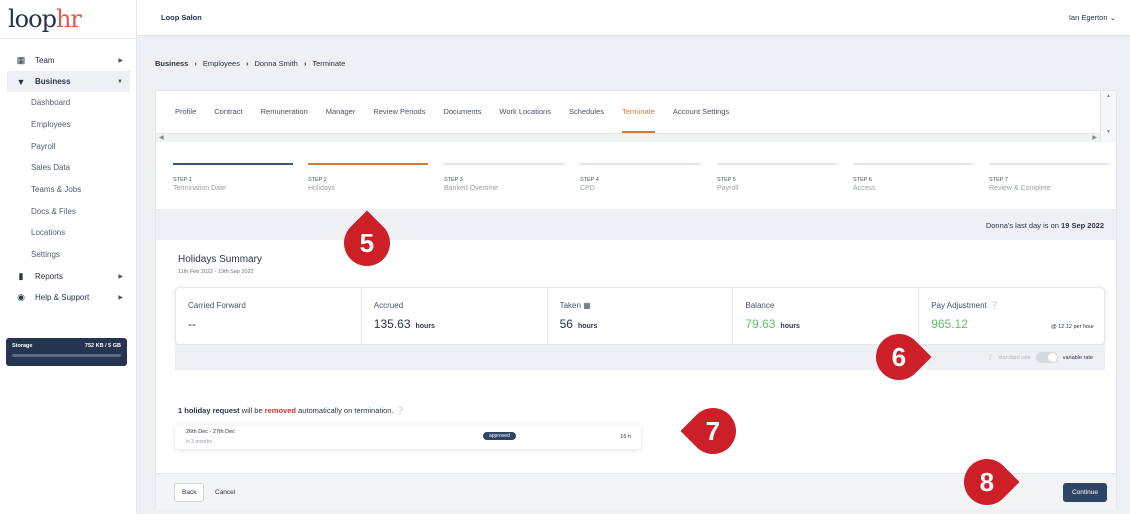 The height and width of the screenshot is (514, 1130). Describe the element at coordinates (68, 211) in the screenshot. I see `sidebar-subitem-docs-files: Docs & Files` at that location.